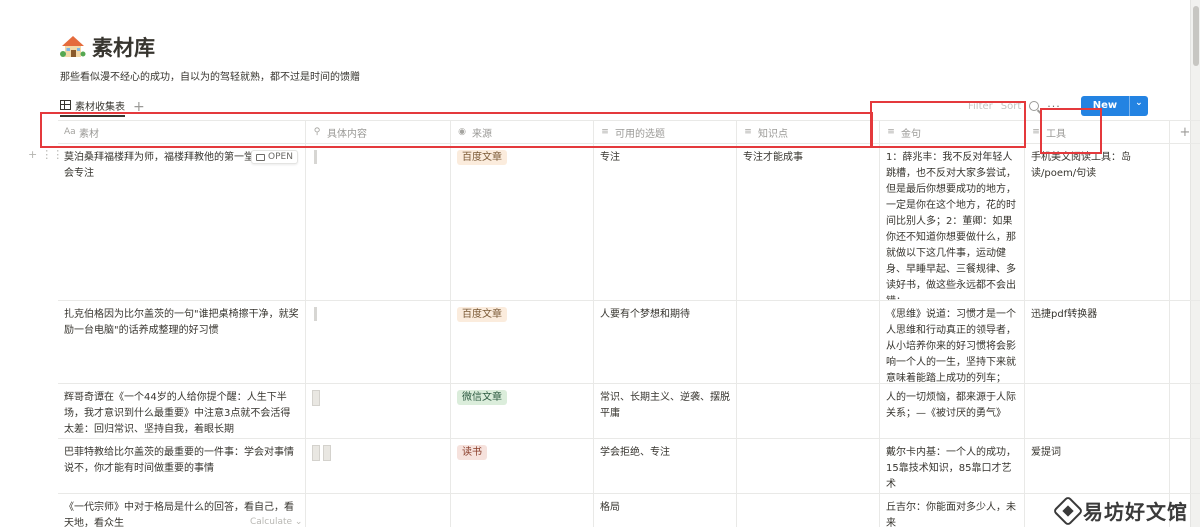  What do you see at coordinates (1034, 106) in the screenshot?
I see `search-icon` at bounding box center [1034, 106].